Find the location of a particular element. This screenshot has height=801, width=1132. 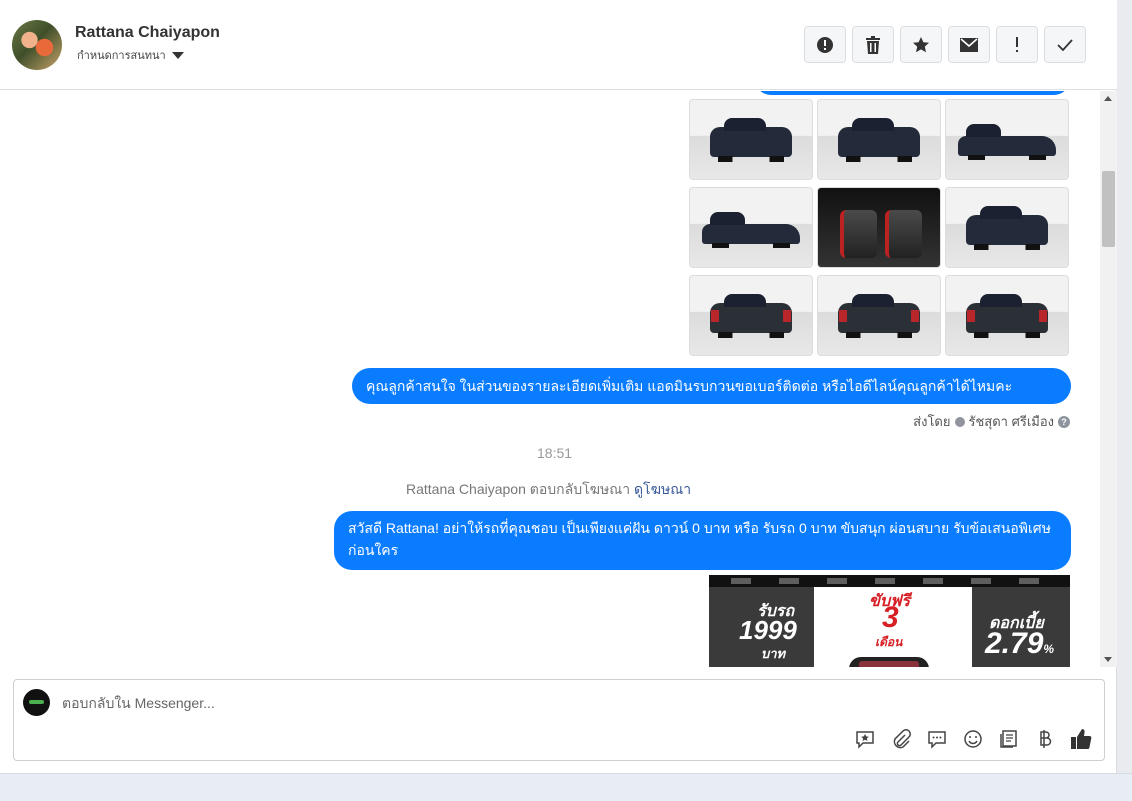

emoji-icon is located at coordinates (973, 739).